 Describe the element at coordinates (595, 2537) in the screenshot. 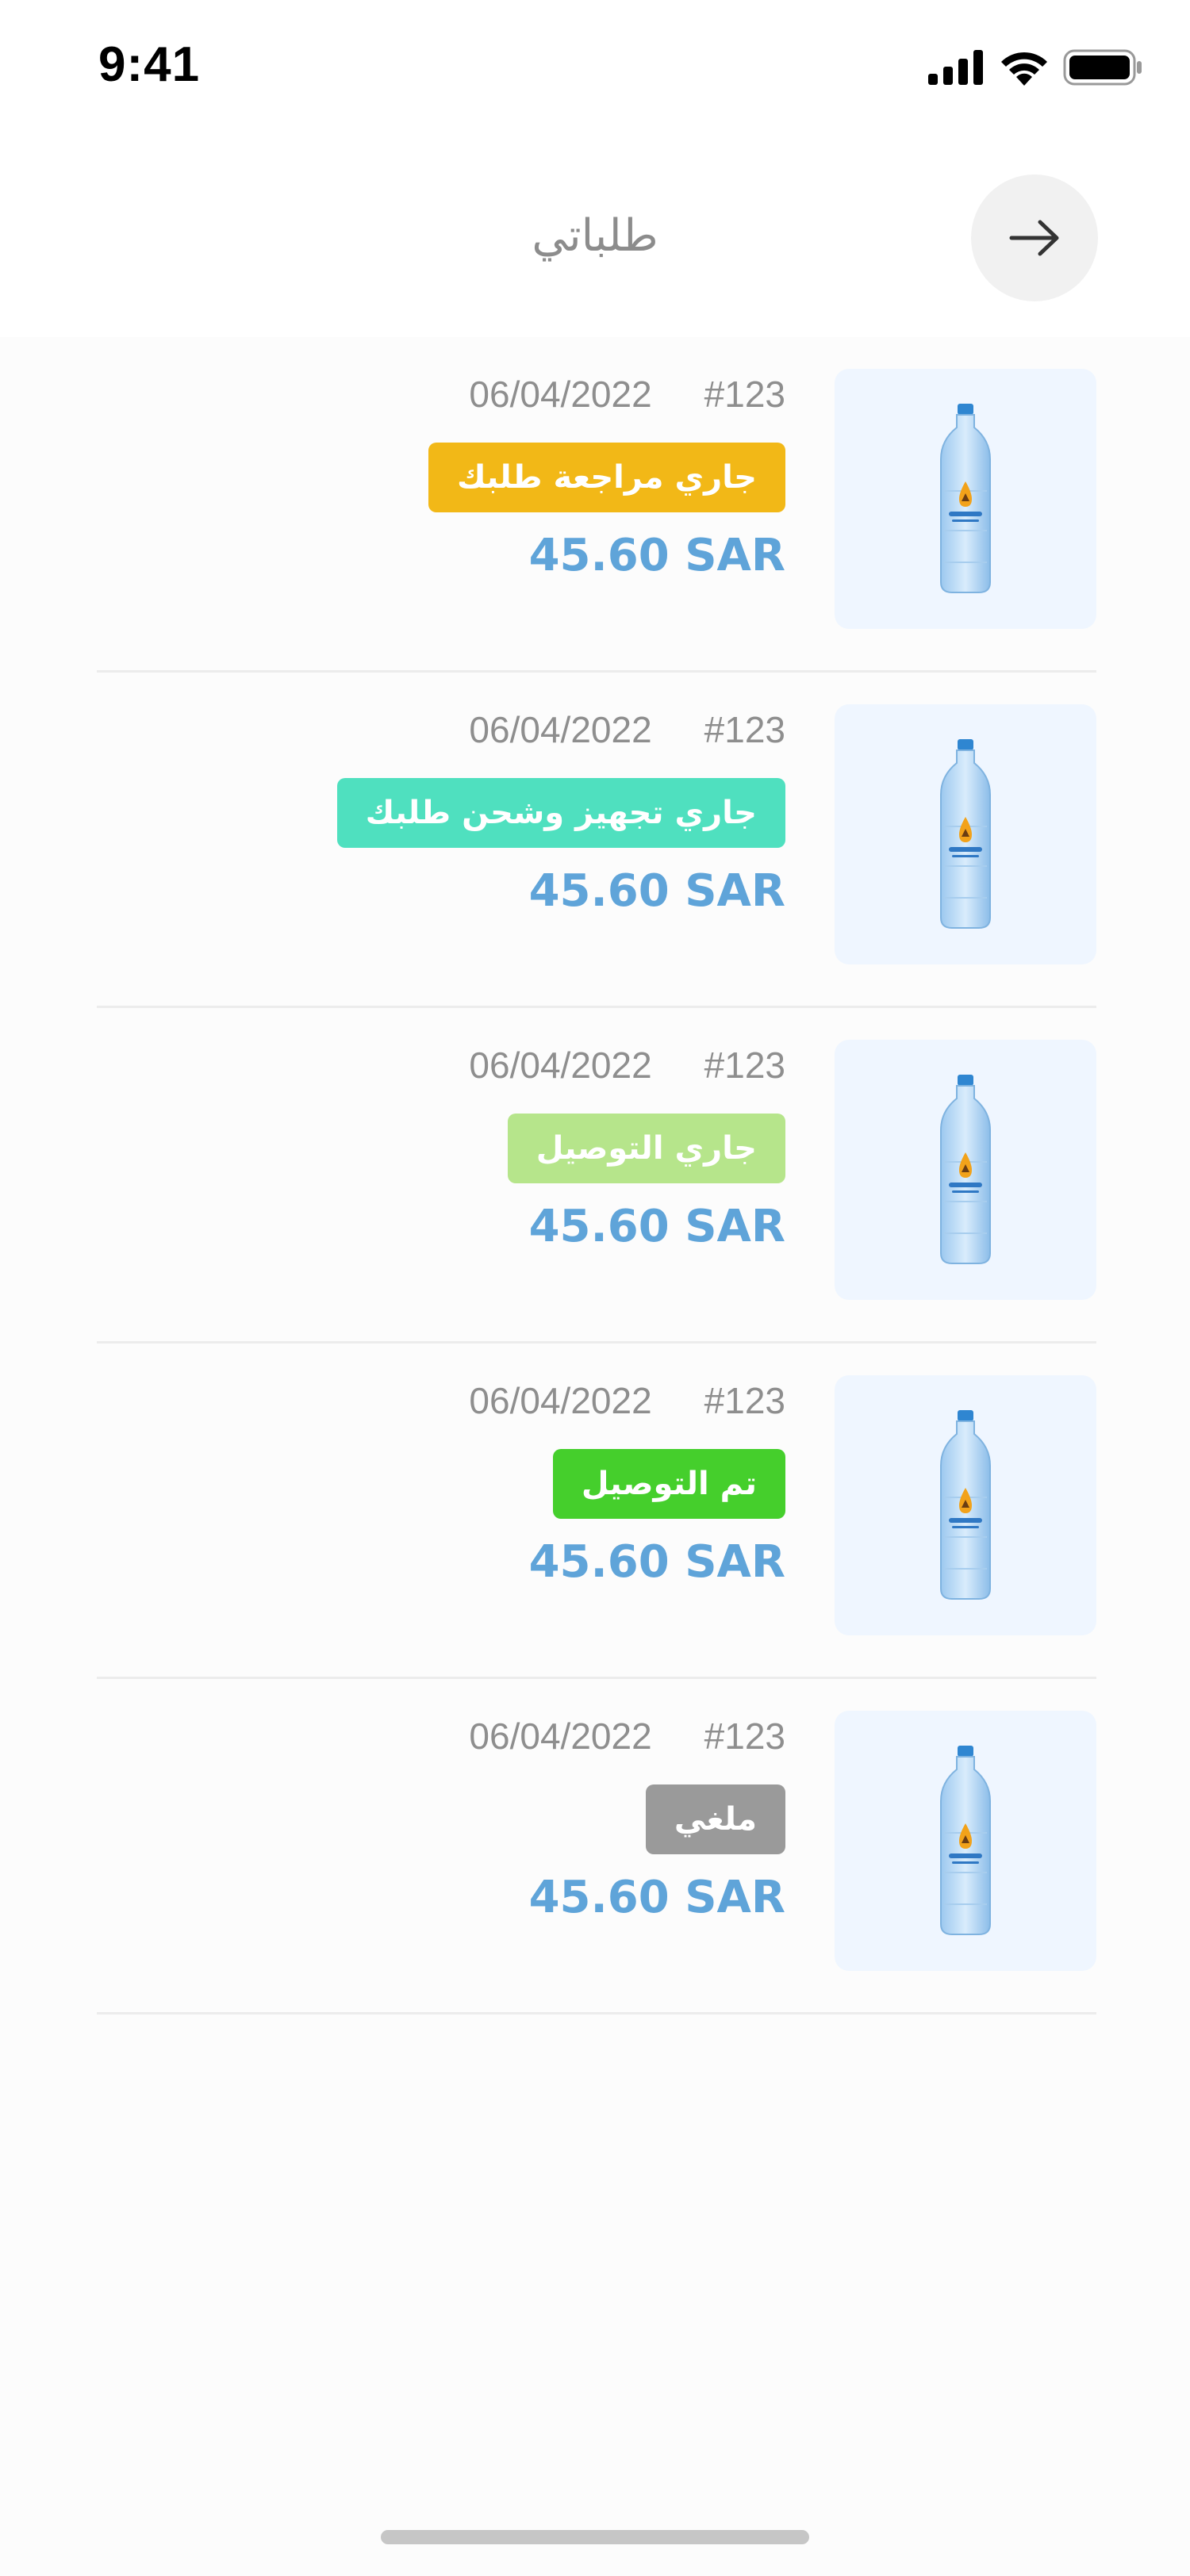

I see `home-indicator` at that location.